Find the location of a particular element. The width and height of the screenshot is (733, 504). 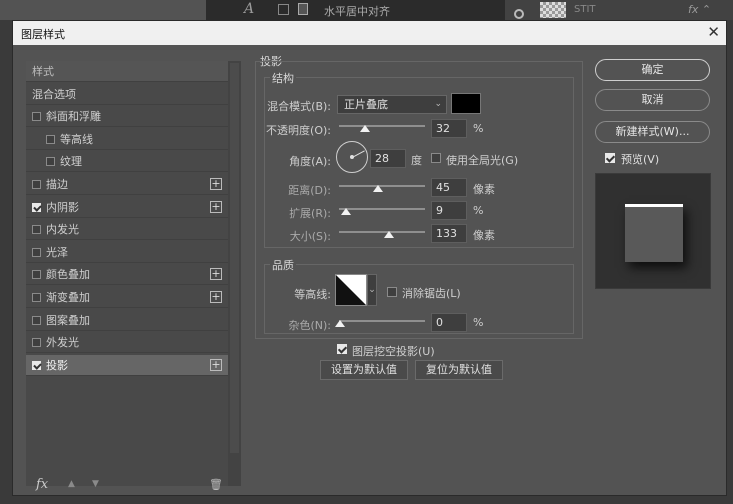

knockout-label: 图层挖空投影(U) is located at coordinates (393, 351).